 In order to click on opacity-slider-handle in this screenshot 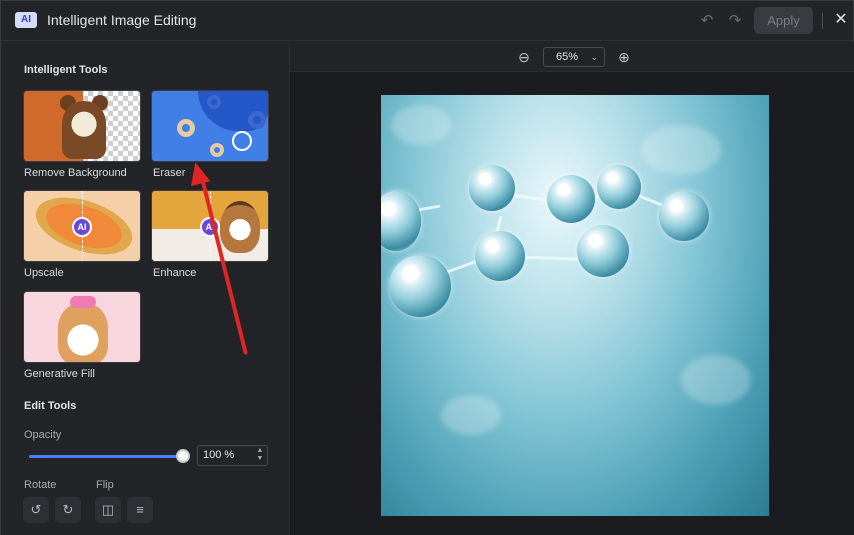, I will do `click(183, 456)`.